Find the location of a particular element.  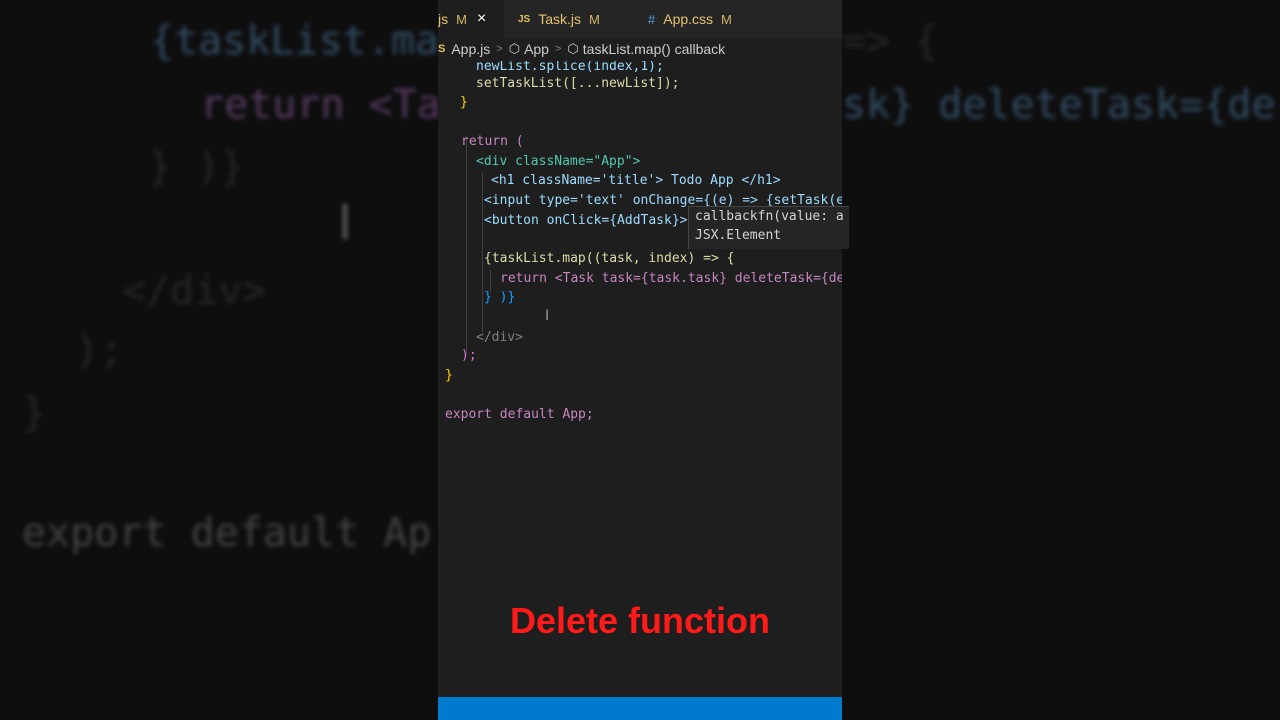

code-line: export default App; is located at coordinates (519, 414).